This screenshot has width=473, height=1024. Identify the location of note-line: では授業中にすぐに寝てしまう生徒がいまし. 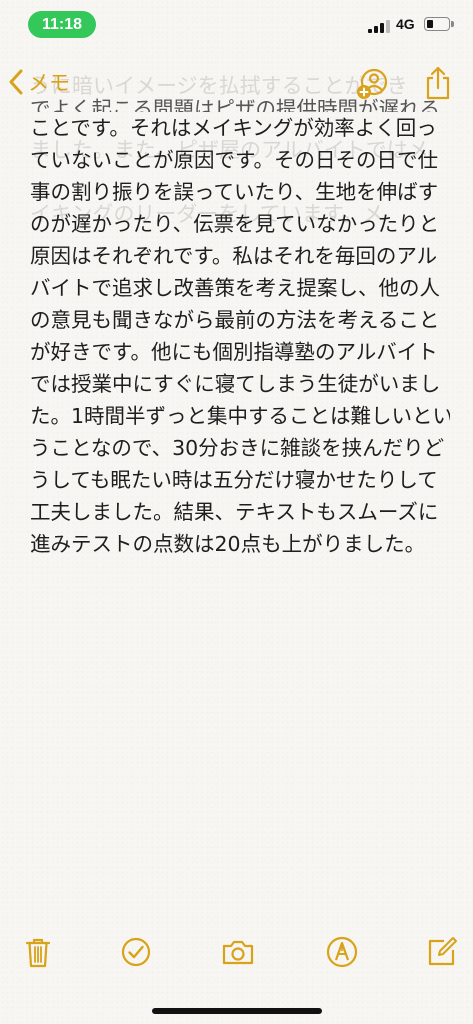
(235, 384).